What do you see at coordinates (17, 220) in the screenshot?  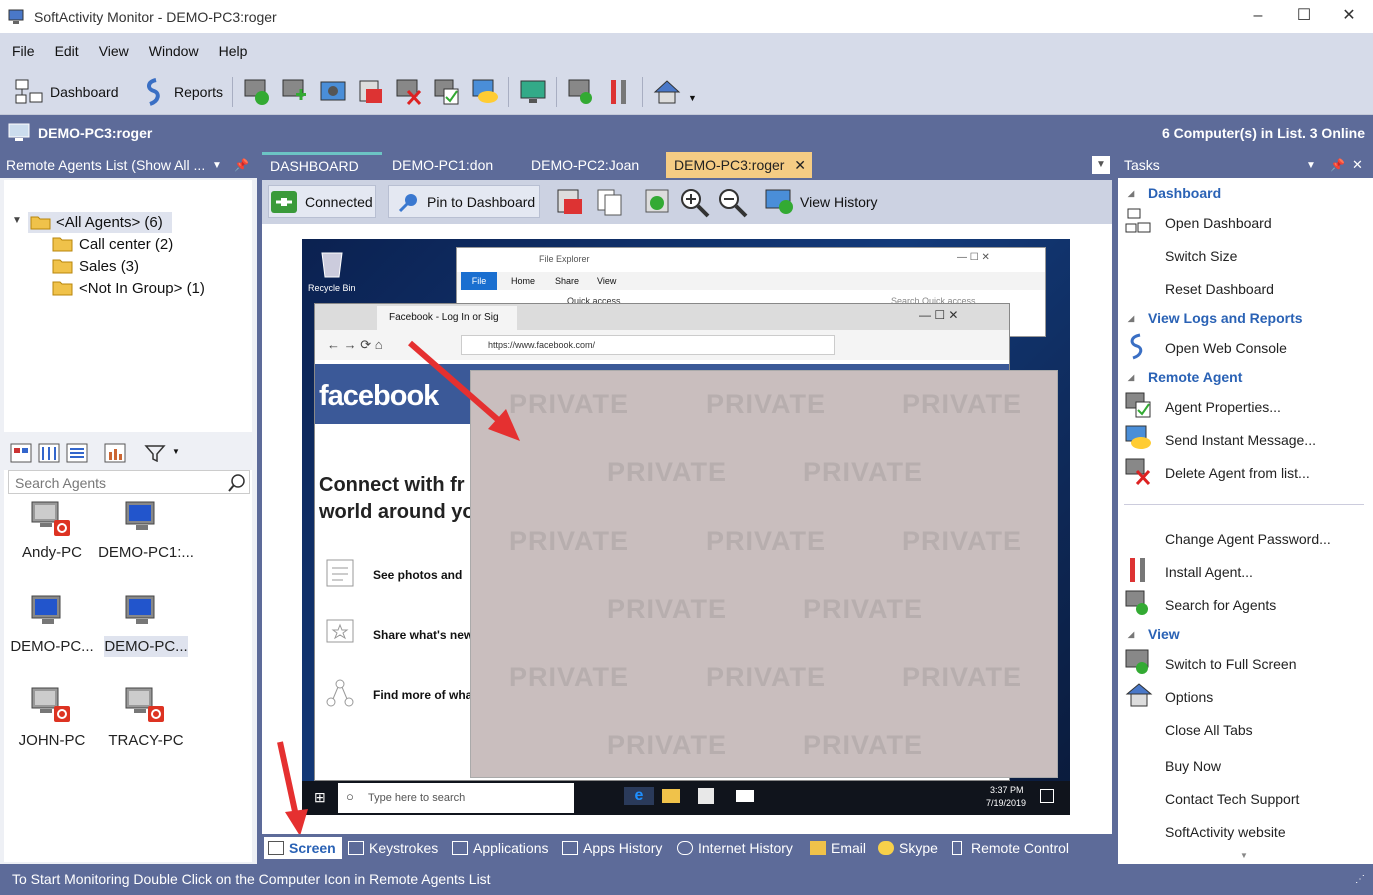 I see `collapse-icon: ▼` at bounding box center [17, 220].